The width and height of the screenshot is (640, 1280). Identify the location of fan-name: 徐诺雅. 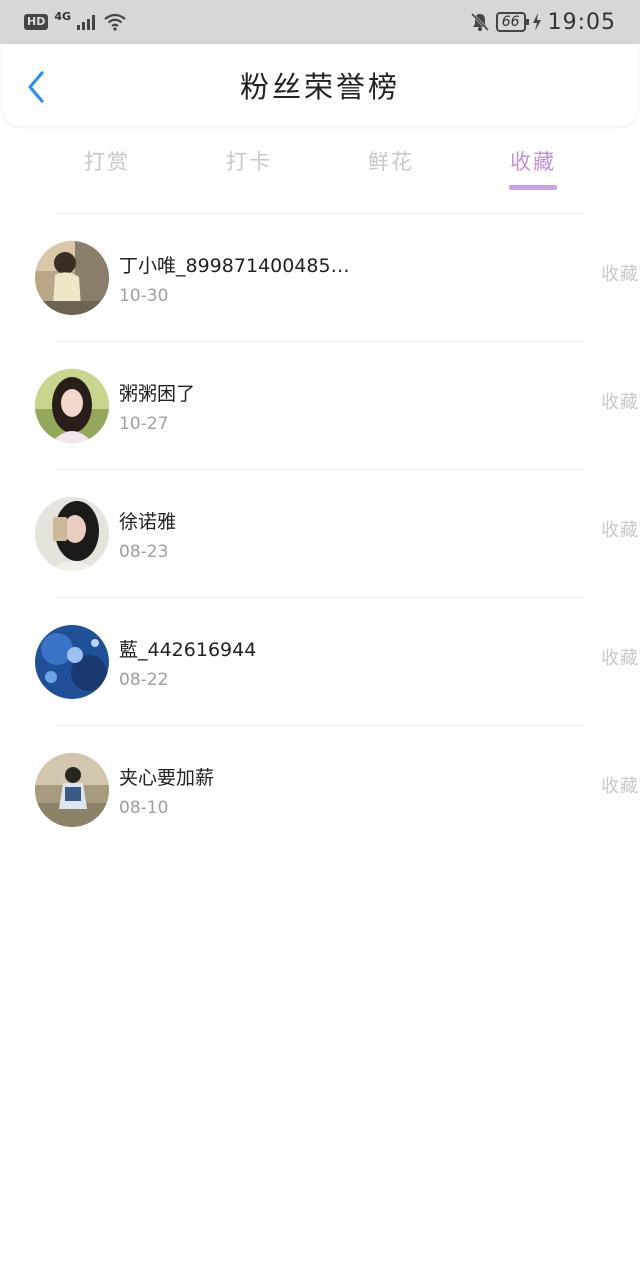
(148, 521).